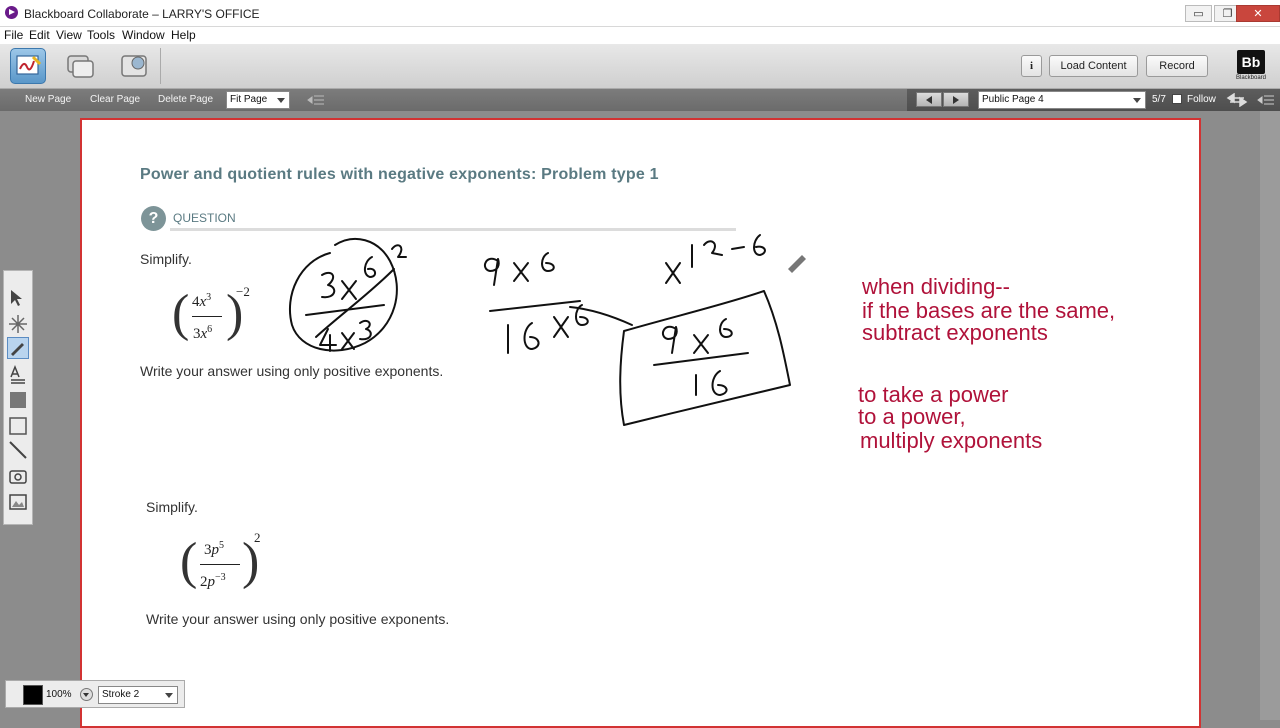 This screenshot has width=1280, height=728. Describe the element at coordinates (142, 14) in the screenshot. I see `window-title: Blackboard Collaborate – LARRY'S OFFICE` at that location.